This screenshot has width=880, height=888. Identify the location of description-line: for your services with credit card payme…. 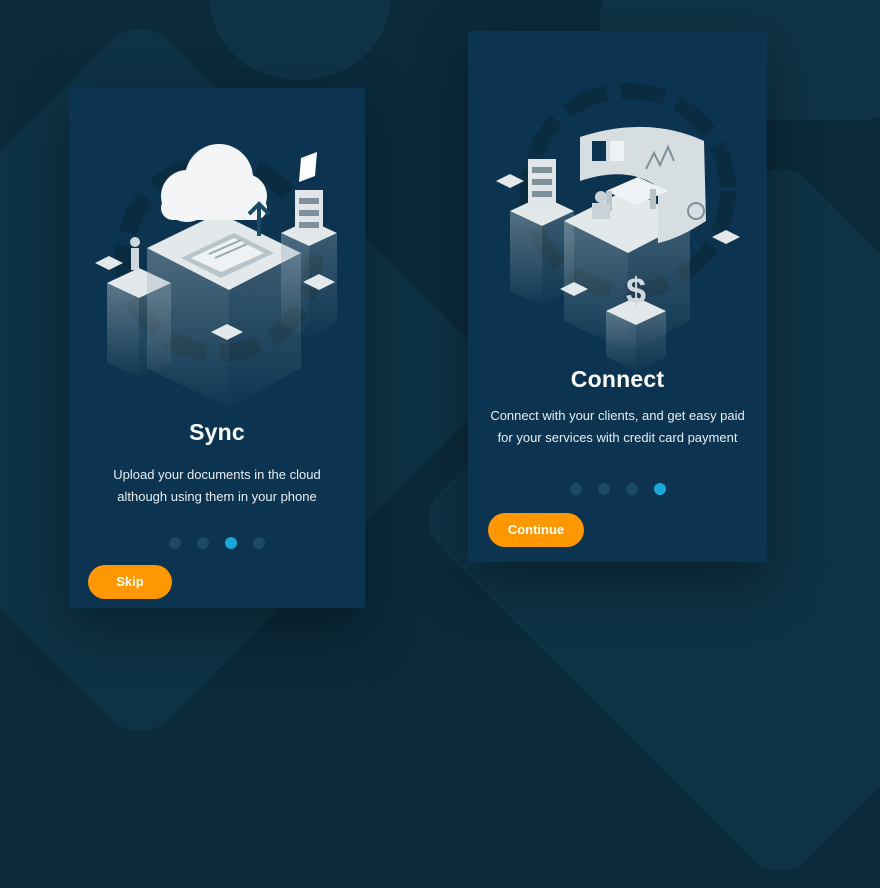
(617, 437).